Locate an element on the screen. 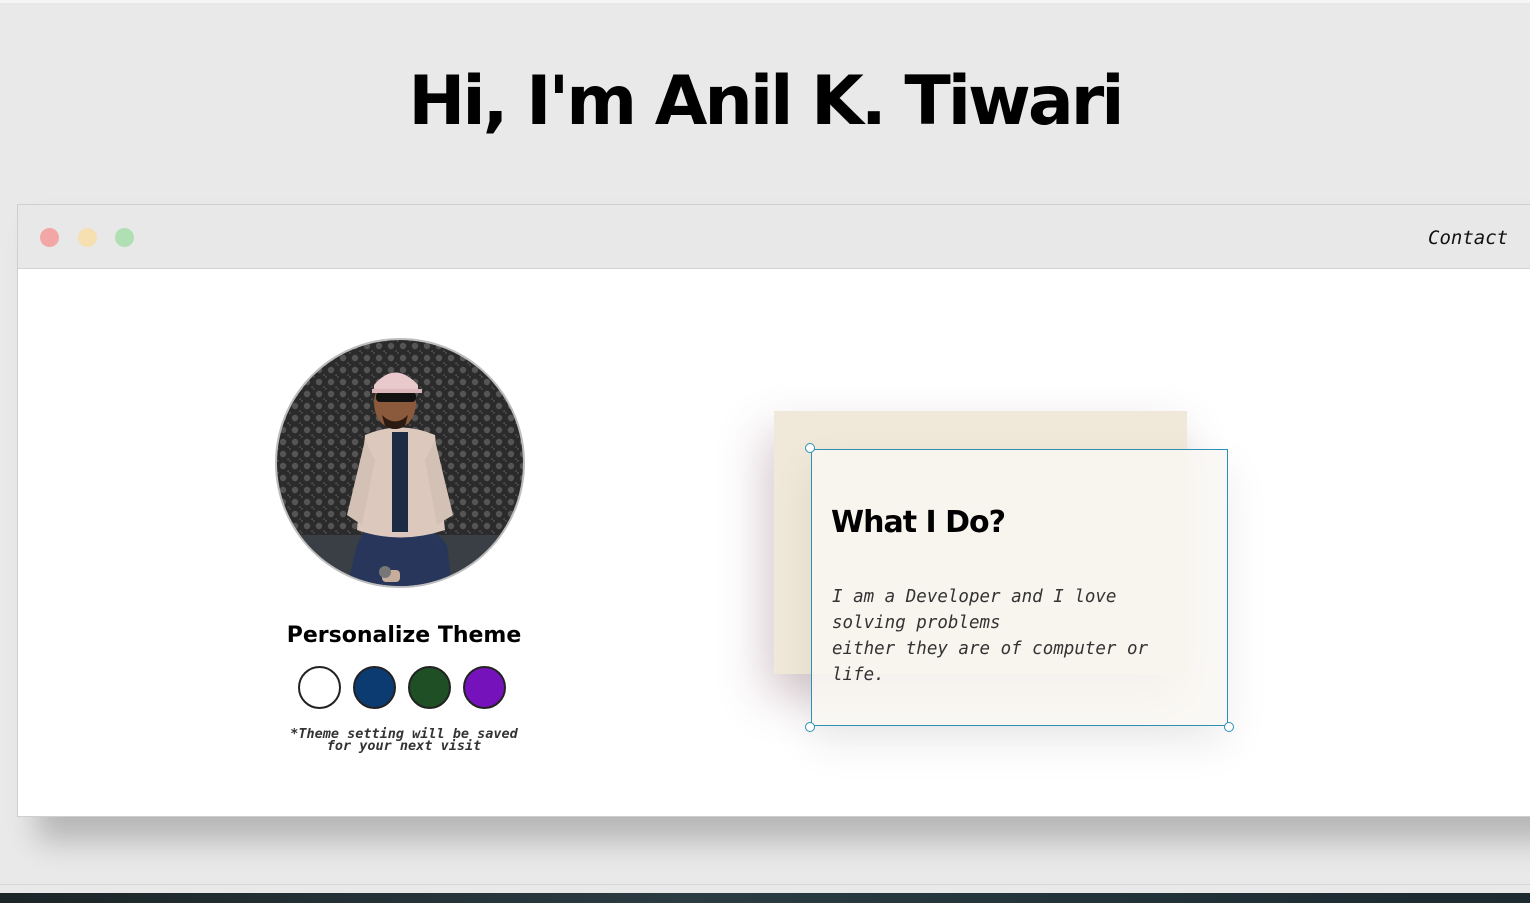  theme-swatch-blue is located at coordinates (374, 687).